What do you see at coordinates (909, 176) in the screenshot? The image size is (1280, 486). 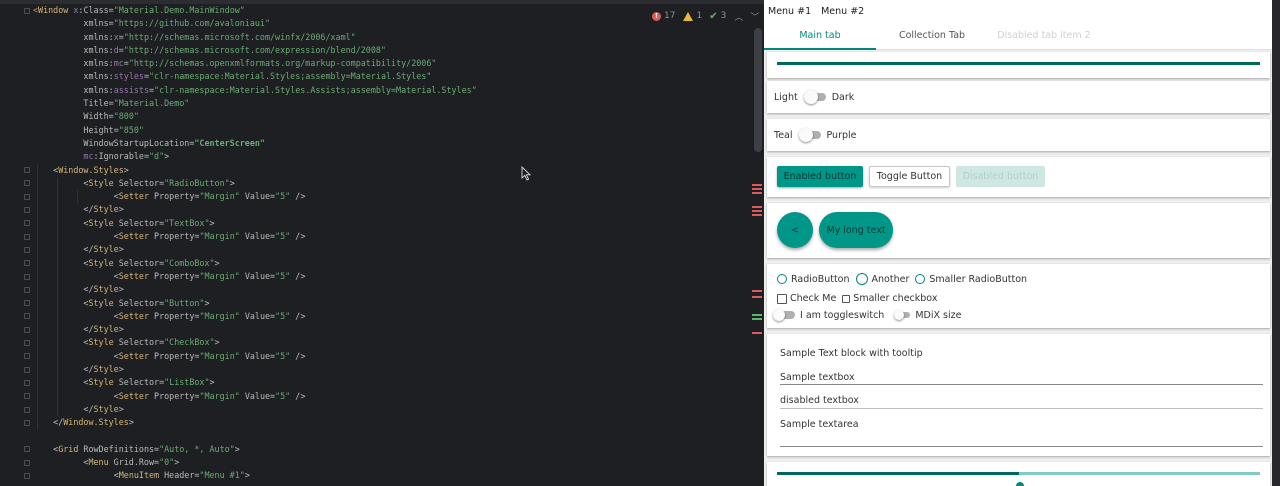 I see `toggle-button: Toggle Button` at bounding box center [909, 176].